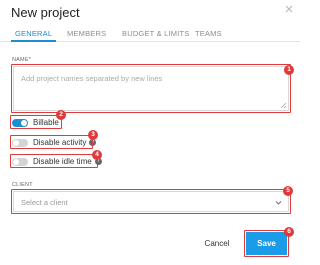  Describe the element at coordinates (20, 161) in the screenshot. I see `disable-idle-time-toggle` at that location.